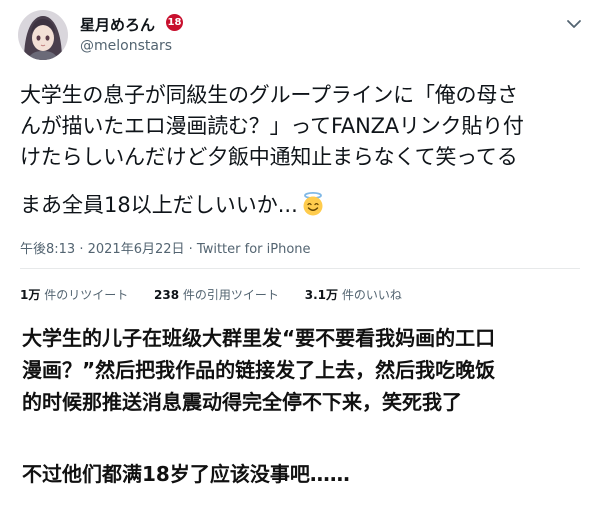  What do you see at coordinates (272, 126) in the screenshot?
I see `tweet-body-line: んが描いたエロ漫画読む？」ってFANZAリンク貼り付` at bounding box center [272, 126].